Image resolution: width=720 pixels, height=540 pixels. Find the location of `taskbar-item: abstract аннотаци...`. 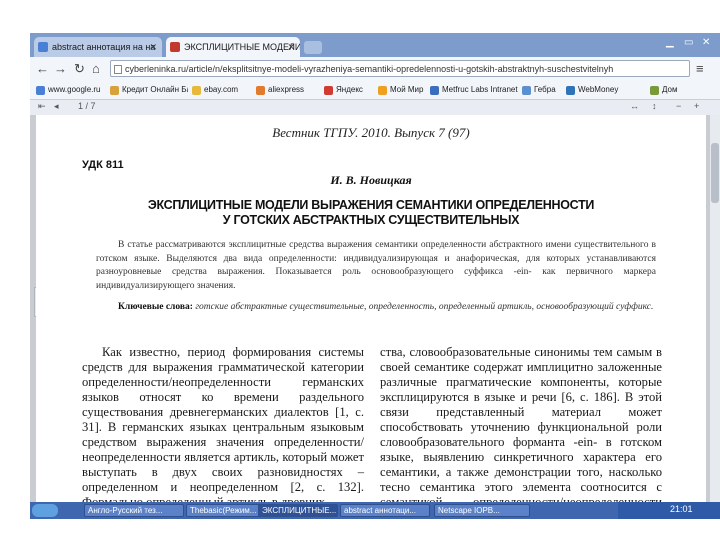

taskbar-item: abstract аннотаци... is located at coordinates (385, 510).